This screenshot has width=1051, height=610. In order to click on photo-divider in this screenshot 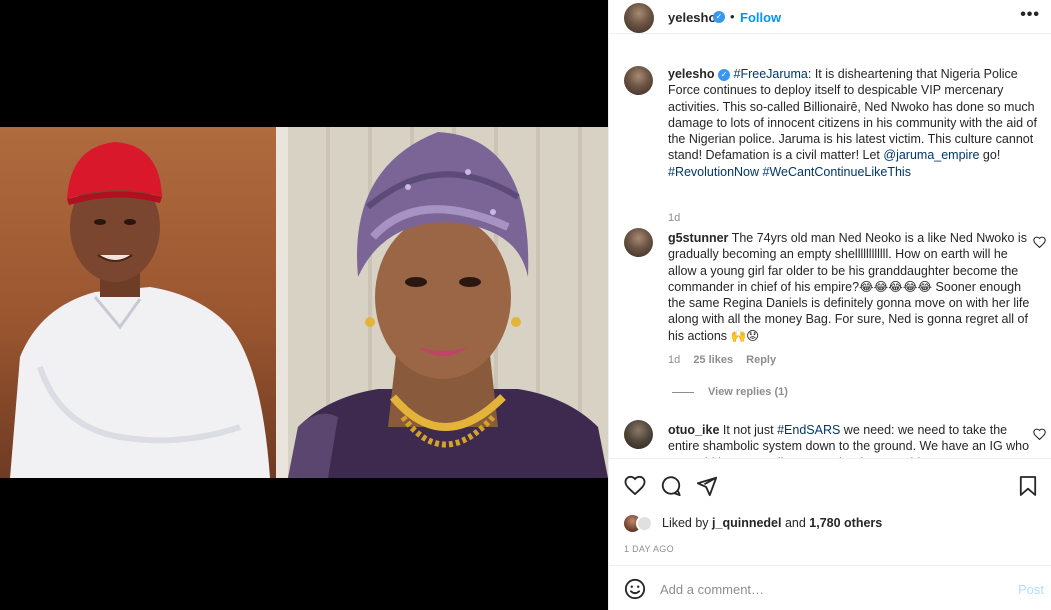, I will do `click(282, 302)`.